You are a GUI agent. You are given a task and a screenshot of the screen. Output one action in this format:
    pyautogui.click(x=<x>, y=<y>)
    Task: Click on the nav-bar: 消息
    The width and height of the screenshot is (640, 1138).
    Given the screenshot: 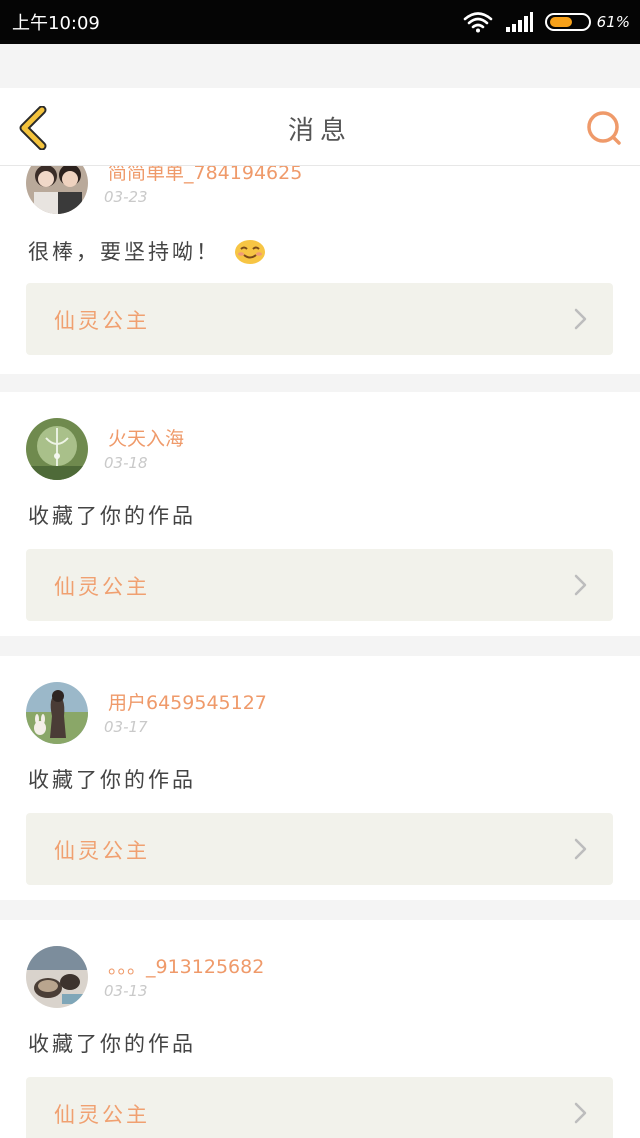 What is the action you would take?
    pyautogui.click(x=320, y=127)
    